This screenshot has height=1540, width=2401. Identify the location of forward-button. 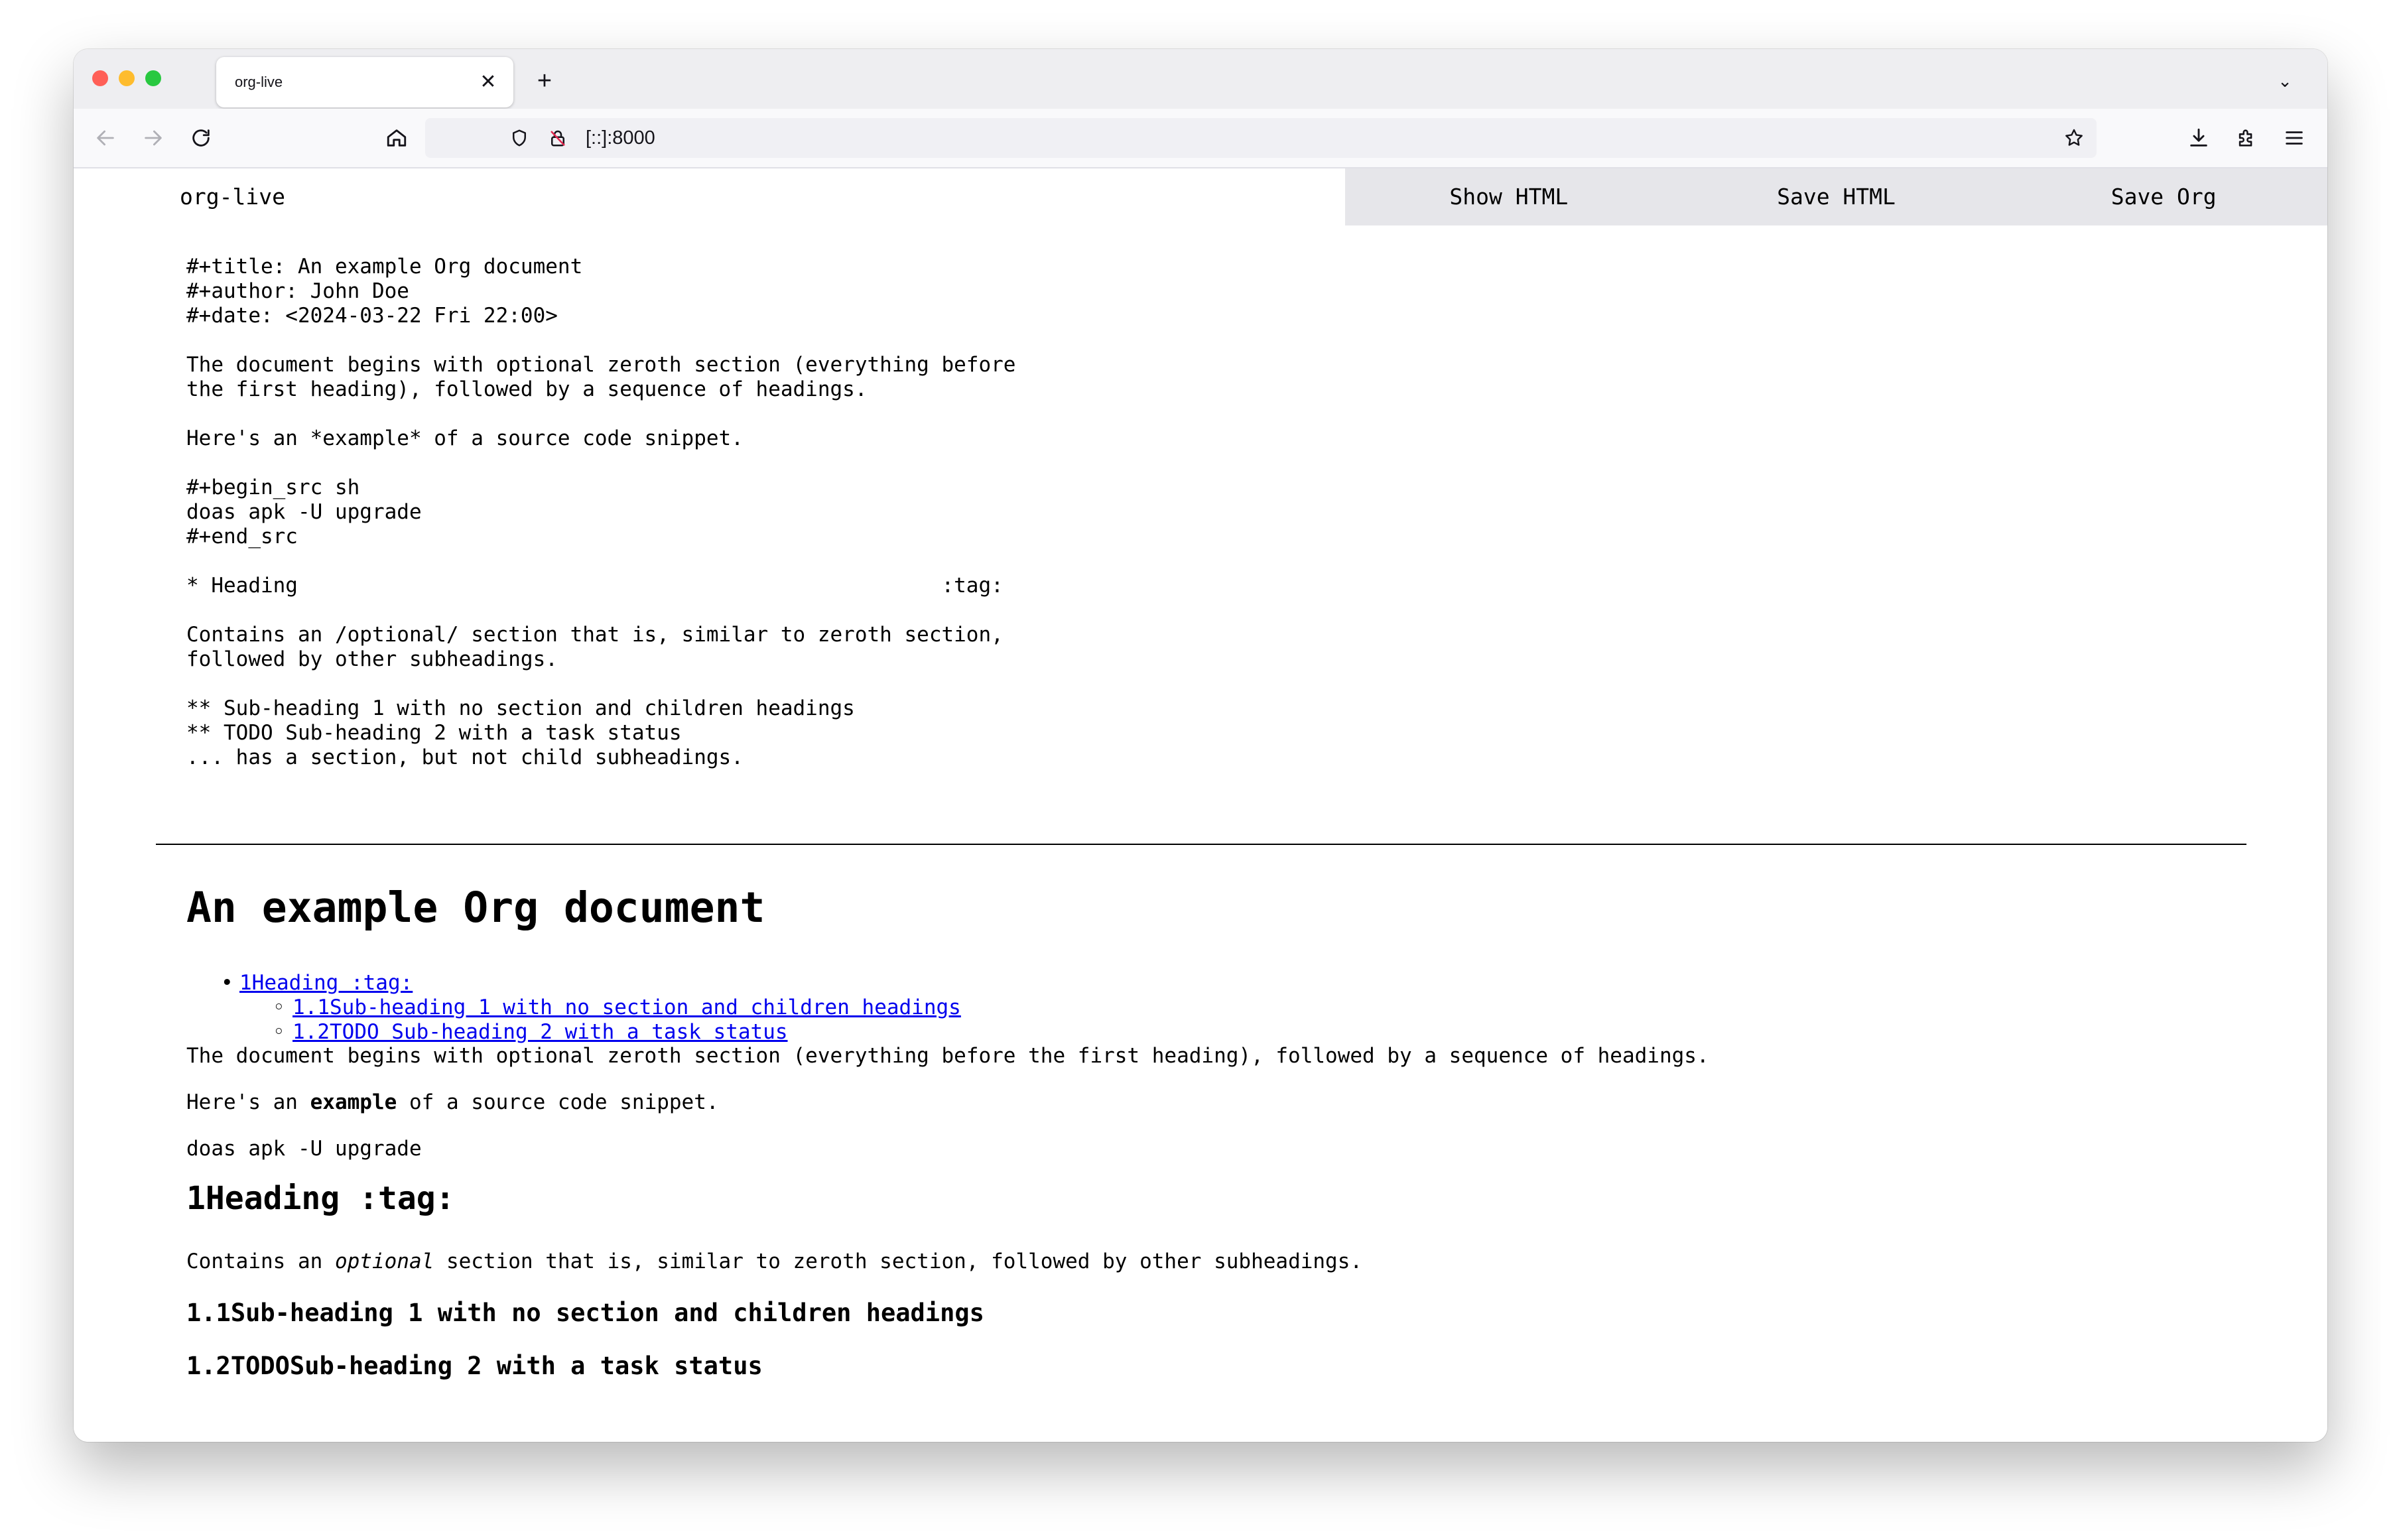
(154, 138).